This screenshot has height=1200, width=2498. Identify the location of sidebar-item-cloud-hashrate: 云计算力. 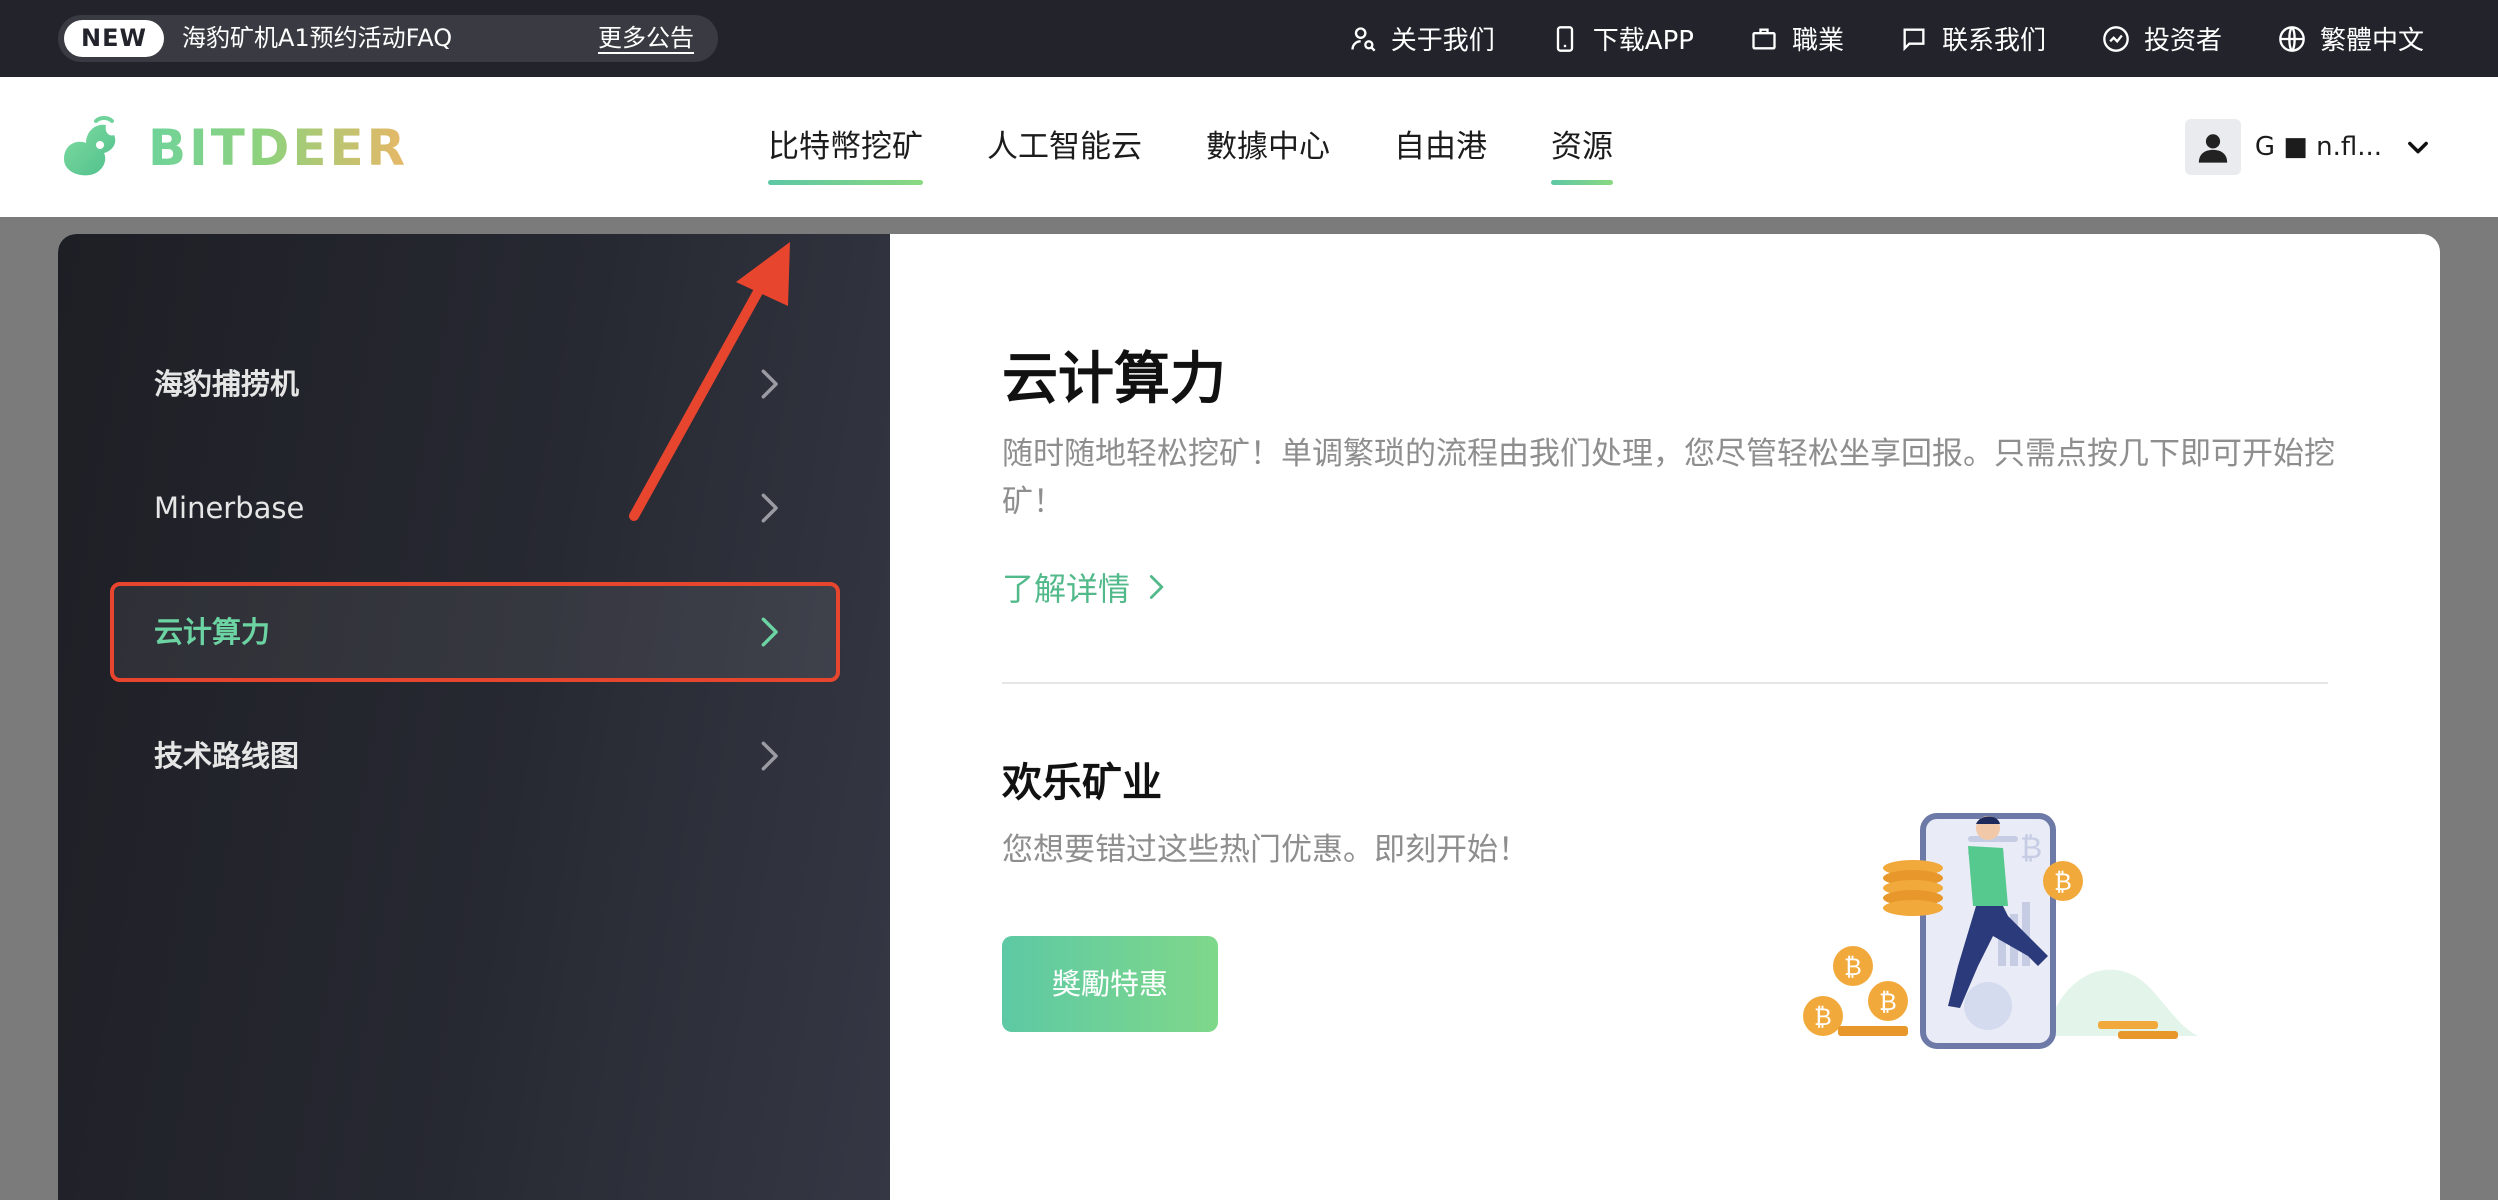
(475, 632).